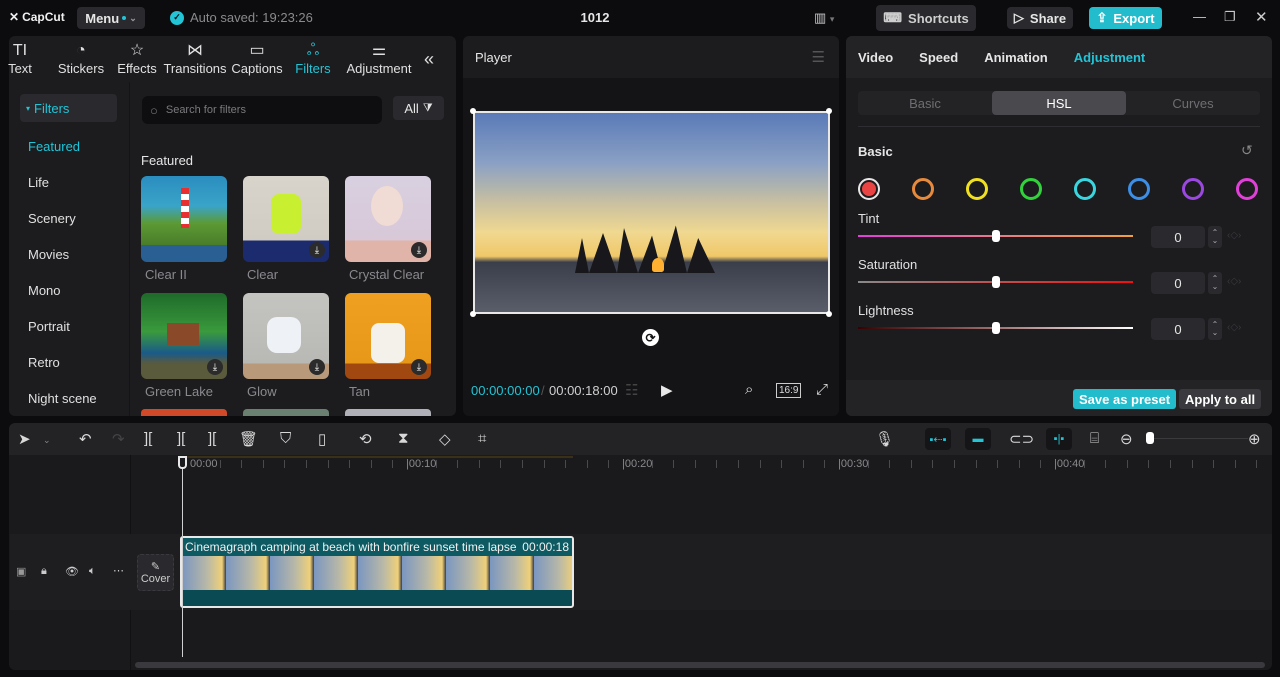  Describe the element at coordinates (700, 665) in the screenshot. I see `timeline-horizontal-scrollbar` at that location.